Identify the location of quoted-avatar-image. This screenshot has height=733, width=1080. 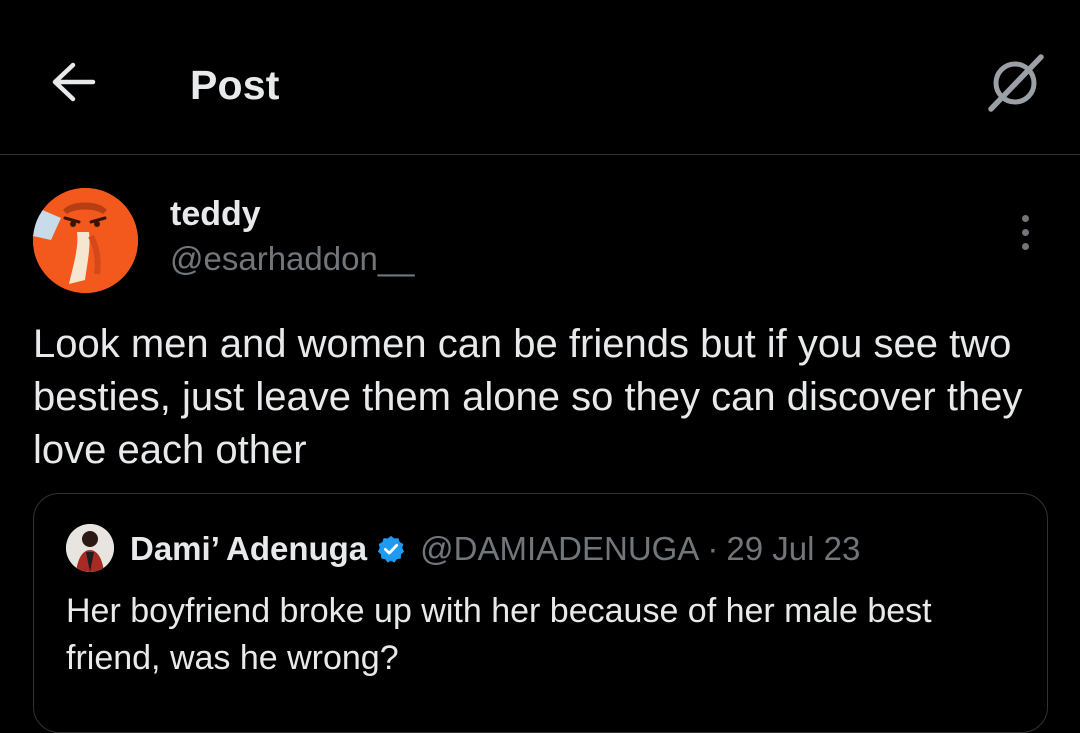
(90, 548).